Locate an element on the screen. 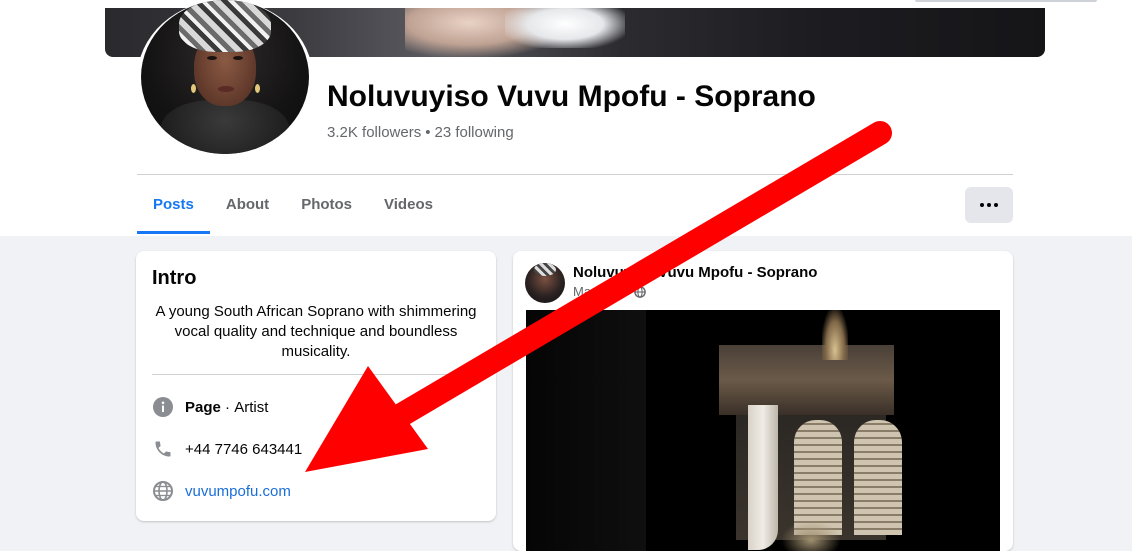 This screenshot has width=1132, height=551. post-author-name: Noluvuyiso Vuvu Mpofu - Soprano is located at coordinates (695, 272).